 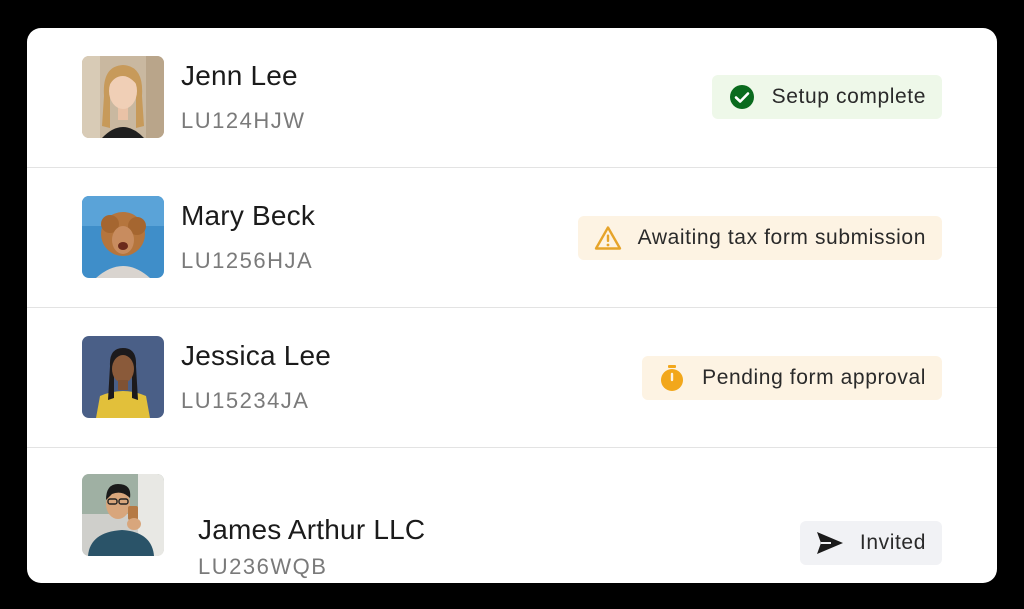 I want to click on status-label: Setup complete, so click(x=848, y=96).